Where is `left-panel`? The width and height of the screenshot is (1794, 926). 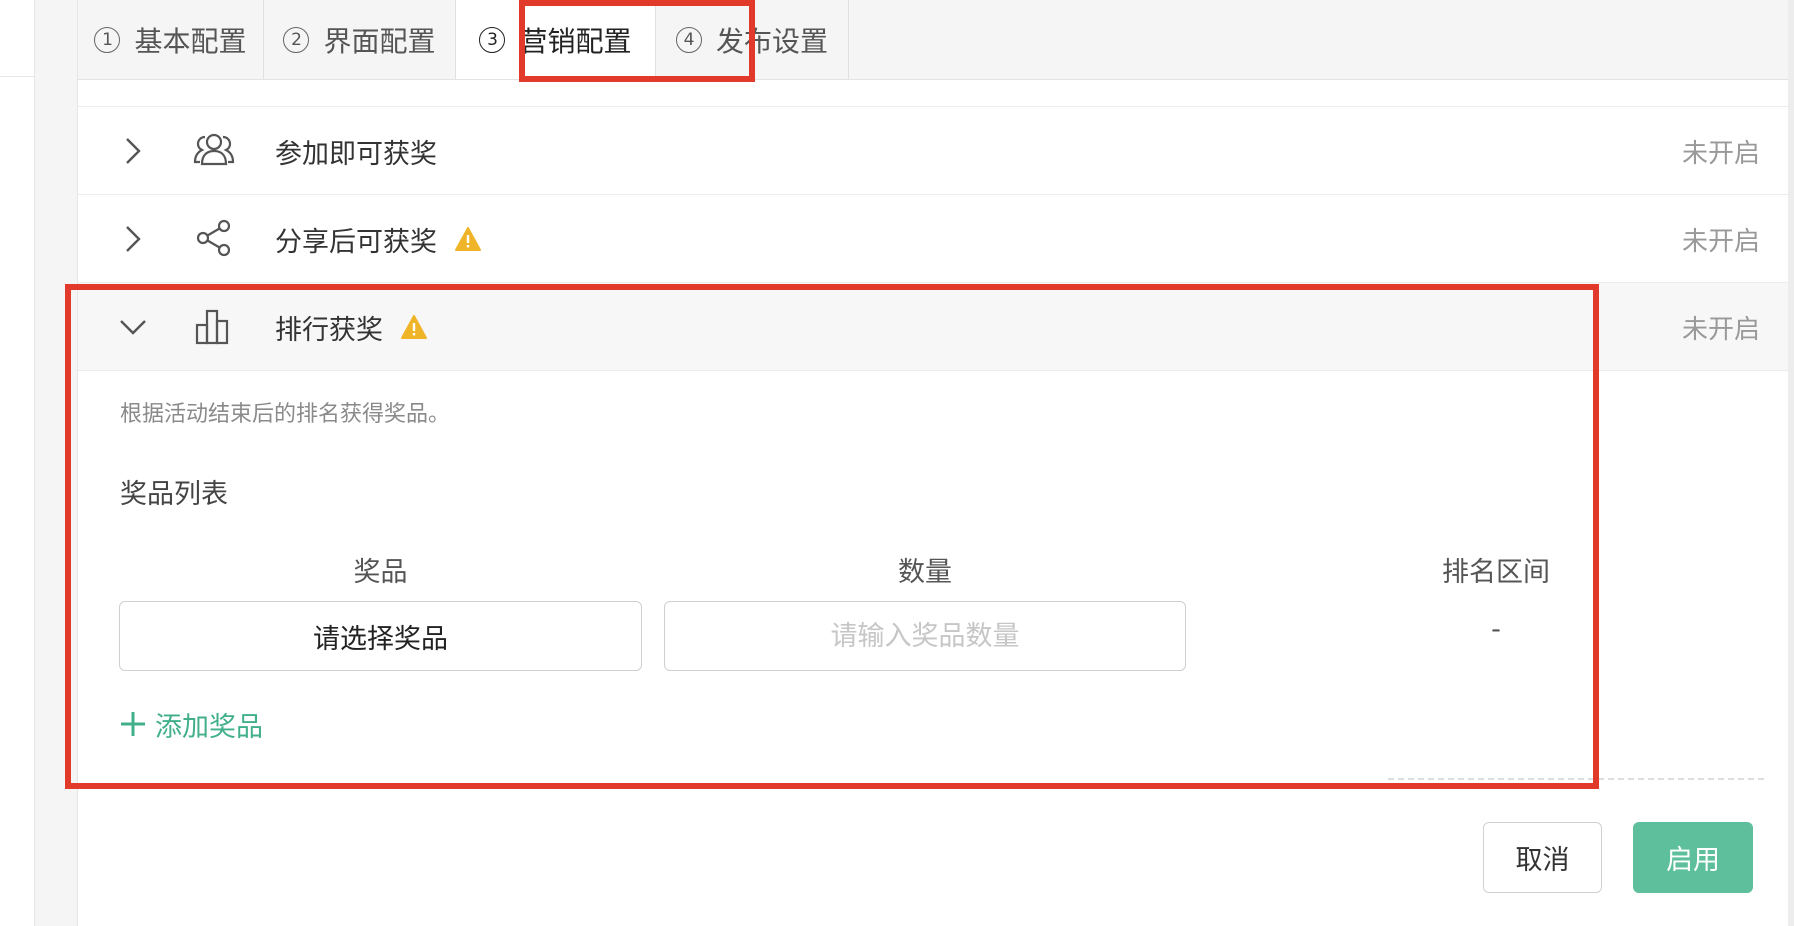
left-panel is located at coordinates (17, 463).